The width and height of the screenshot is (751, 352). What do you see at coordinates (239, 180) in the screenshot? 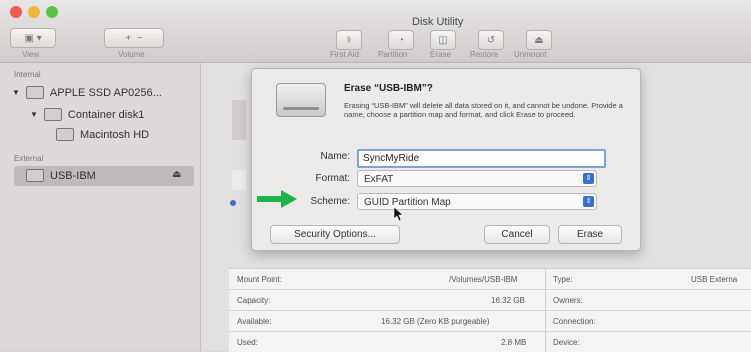
I see `usage-bar-partial` at bounding box center [239, 180].